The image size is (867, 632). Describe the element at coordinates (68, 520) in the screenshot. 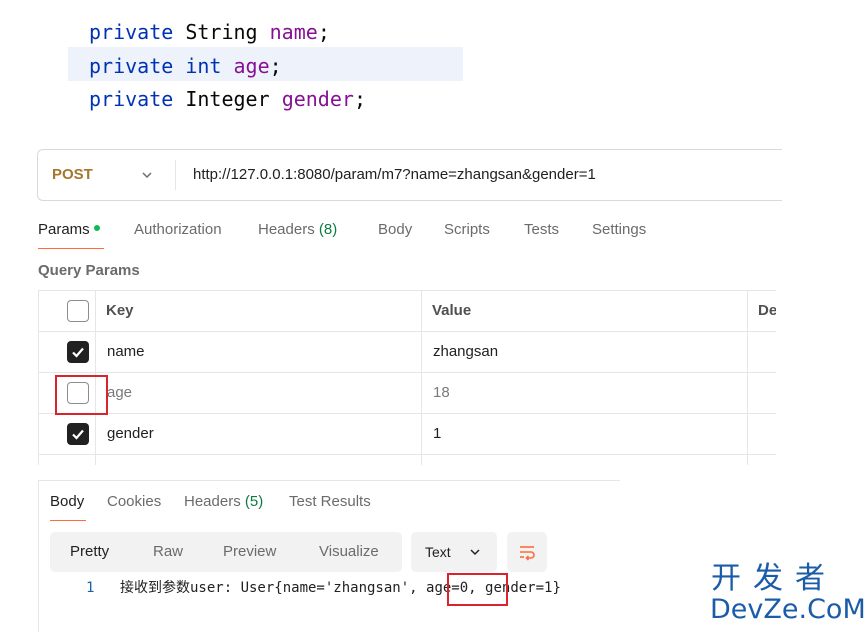

I see `active-response-tab-indicator` at that location.